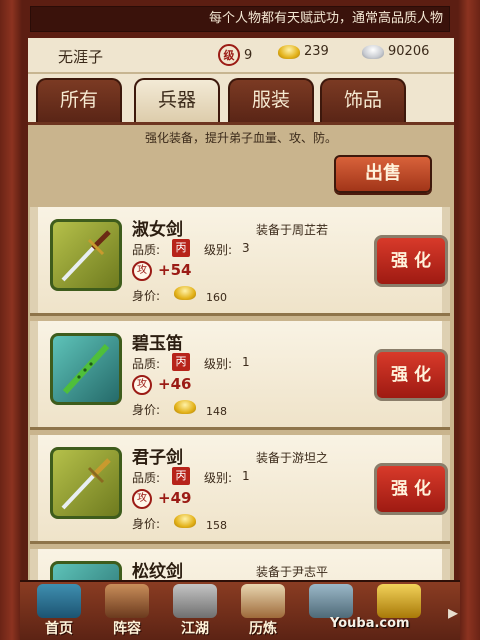 The width and height of the screenshot is (480, 640). Describe the element at coordinates (81, 57) in the screenshot. I see `player-name: 无涯子` at that location.